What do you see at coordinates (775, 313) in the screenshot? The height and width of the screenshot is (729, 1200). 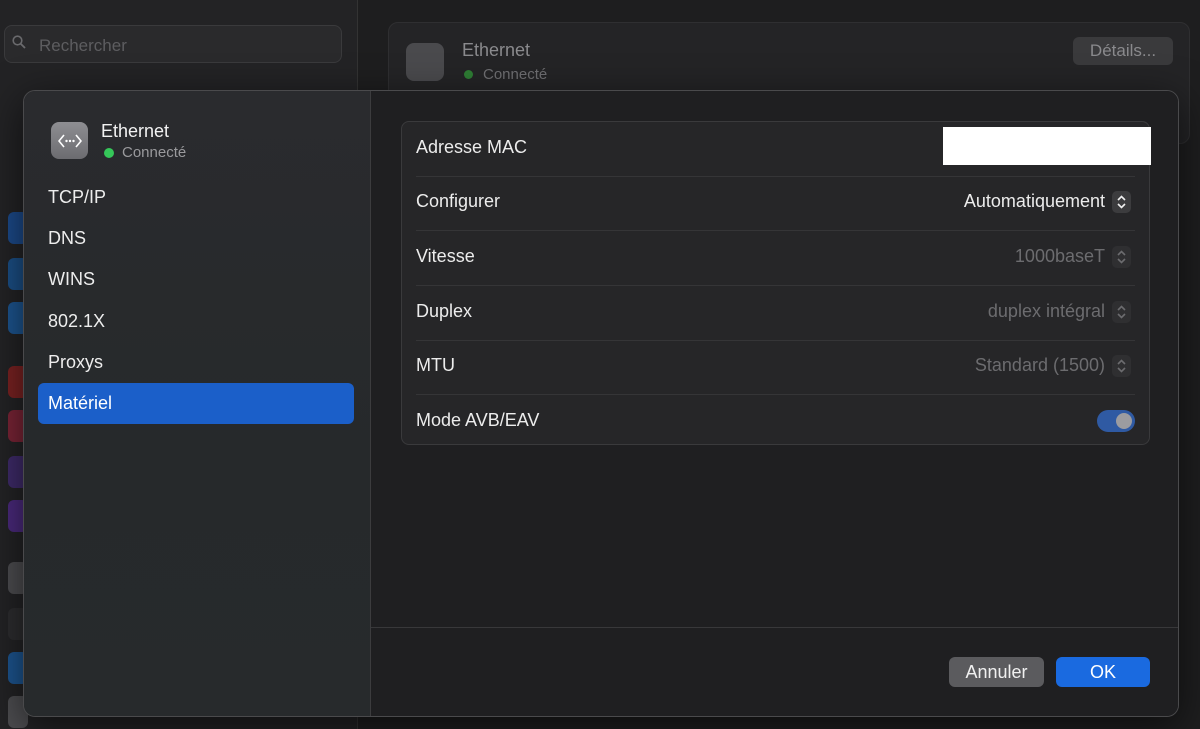 I see `duplex-row: Duplex duplex intégral` at bounding box center [775, 313].